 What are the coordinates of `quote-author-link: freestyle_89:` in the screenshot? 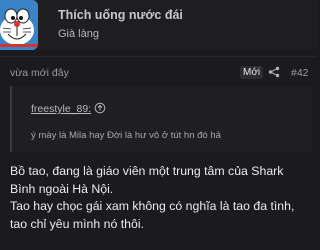 It's located at (61, 109).